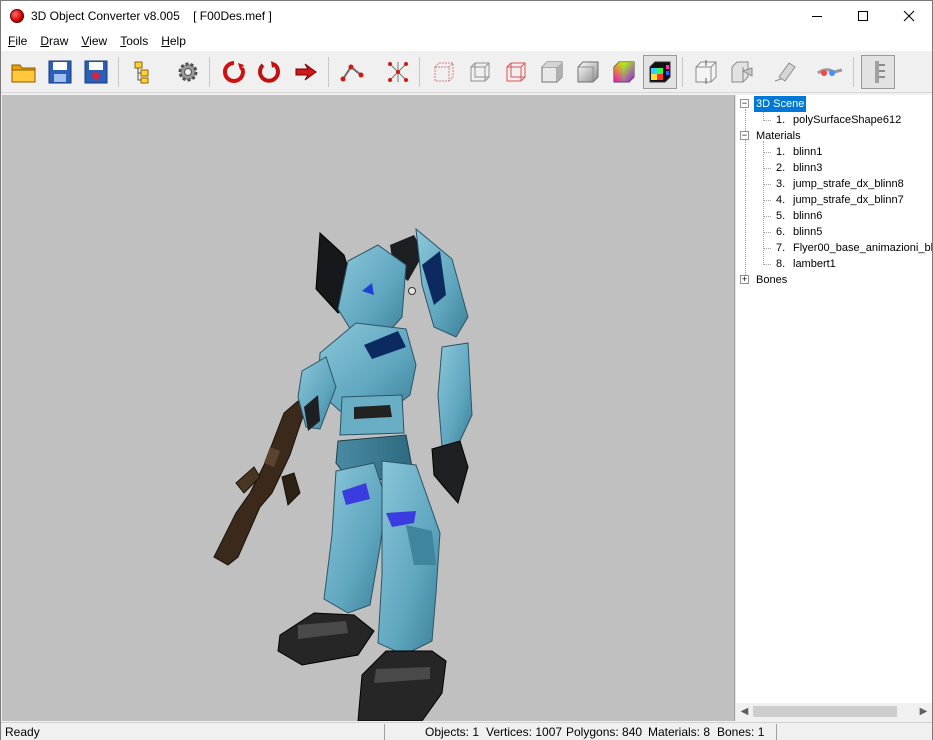  What do you see at coordinates (744, 279) in the screenshot?
I see `expand-icon: +` at bounding box center [744, 279].